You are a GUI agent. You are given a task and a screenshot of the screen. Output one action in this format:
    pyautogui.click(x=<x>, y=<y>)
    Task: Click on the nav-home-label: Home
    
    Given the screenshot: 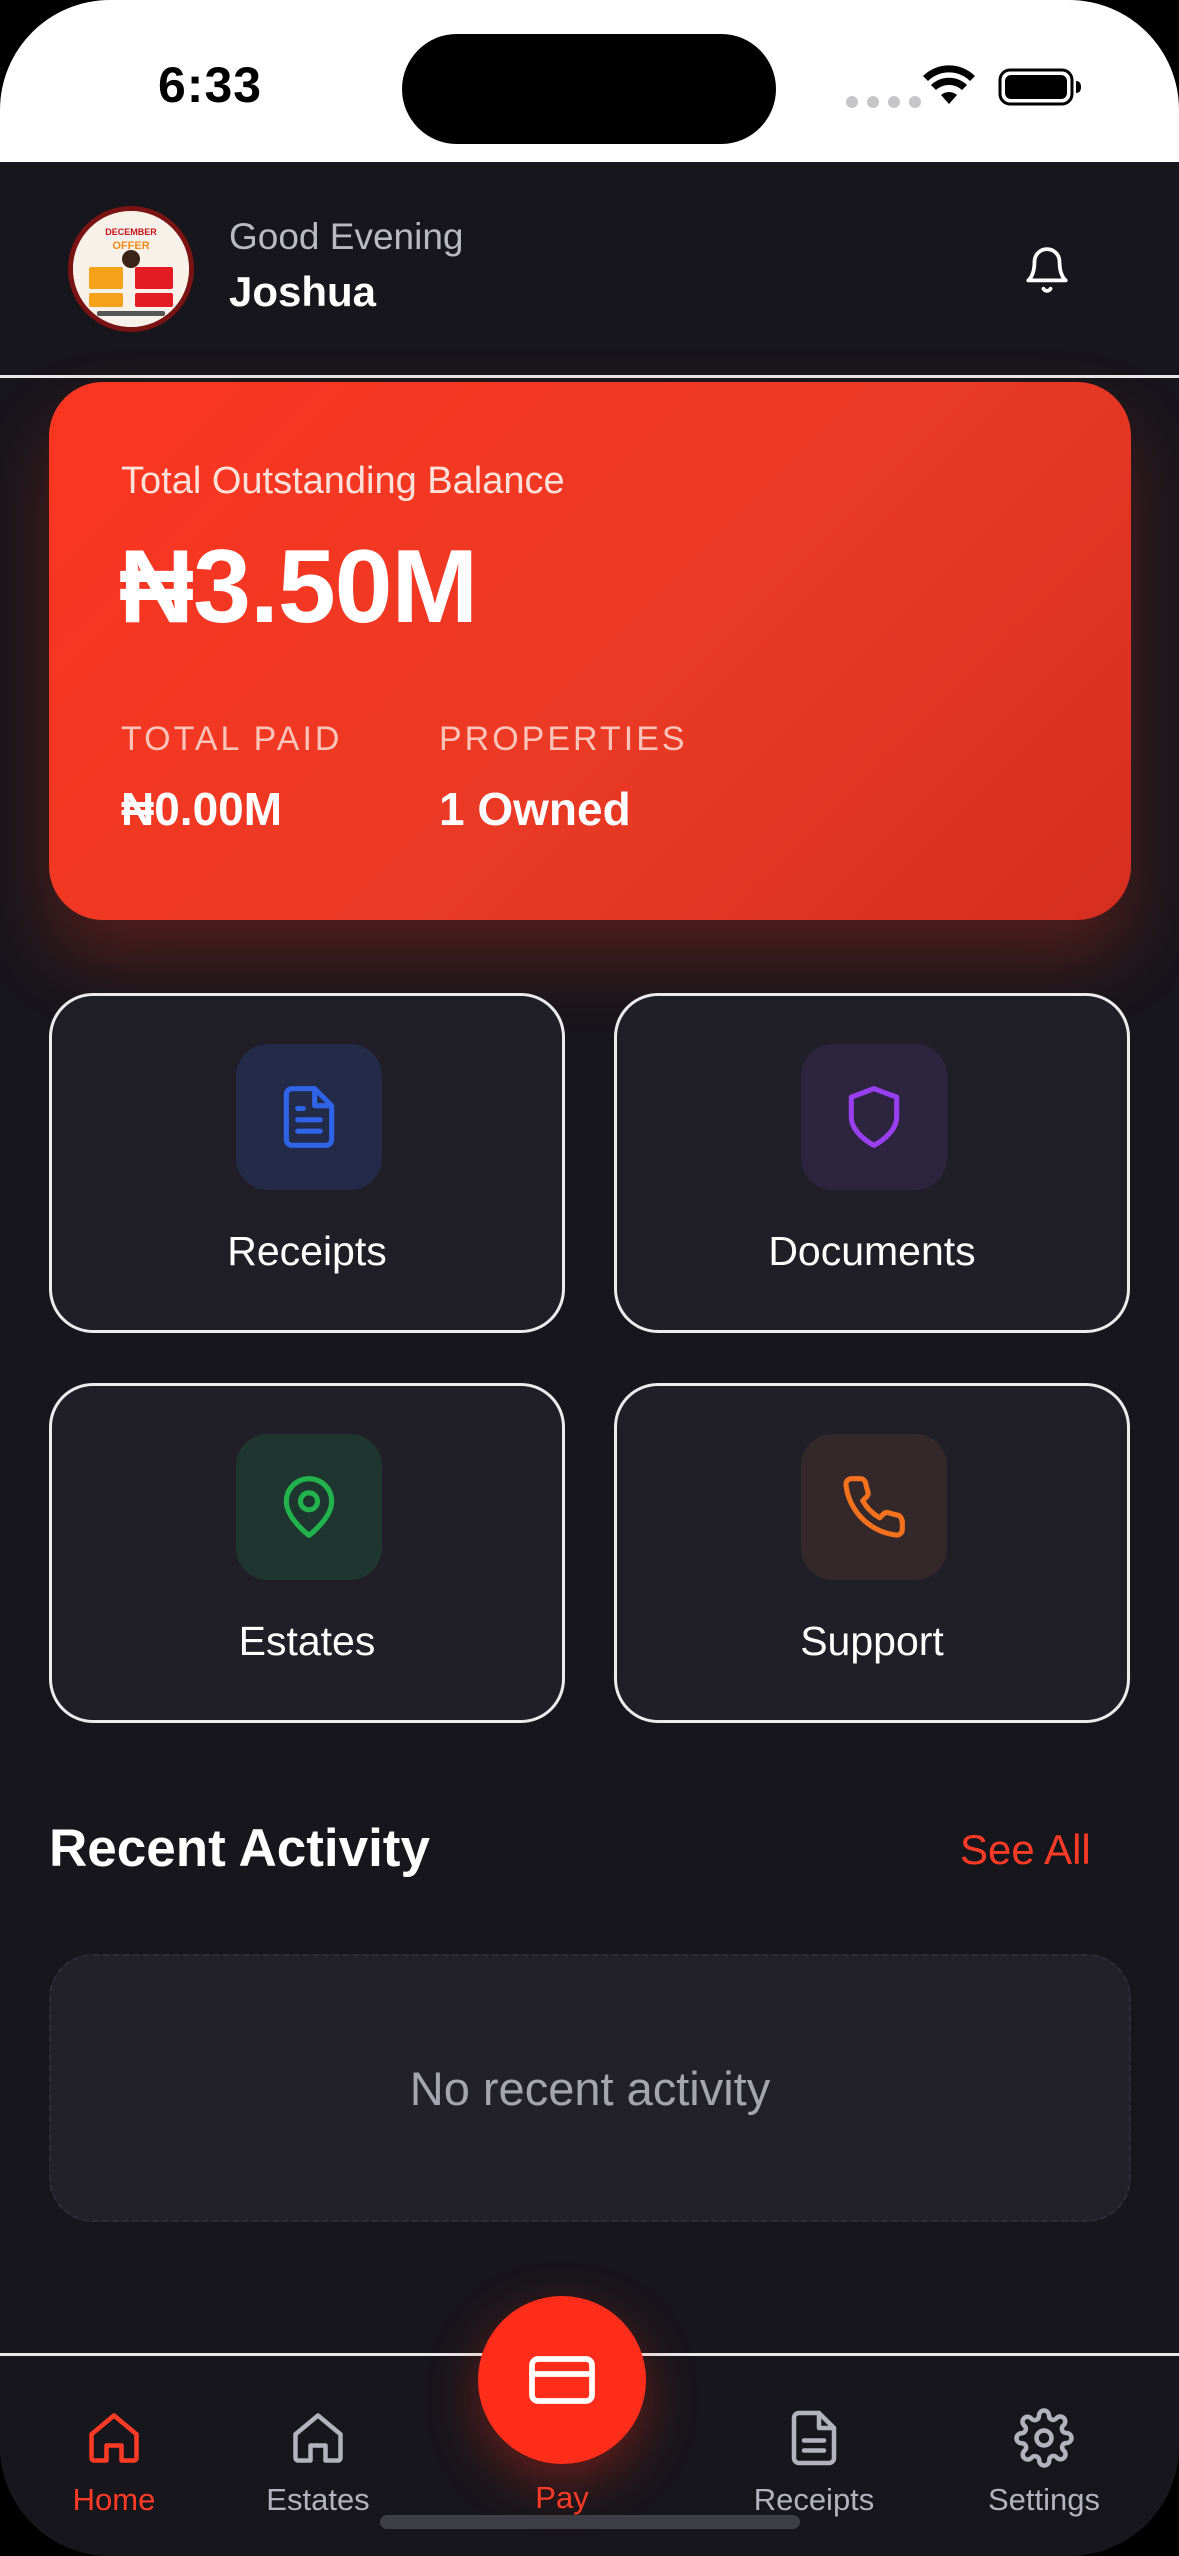 What is the action you would take?
    pyautogui.click(x=114, y=2499)
    